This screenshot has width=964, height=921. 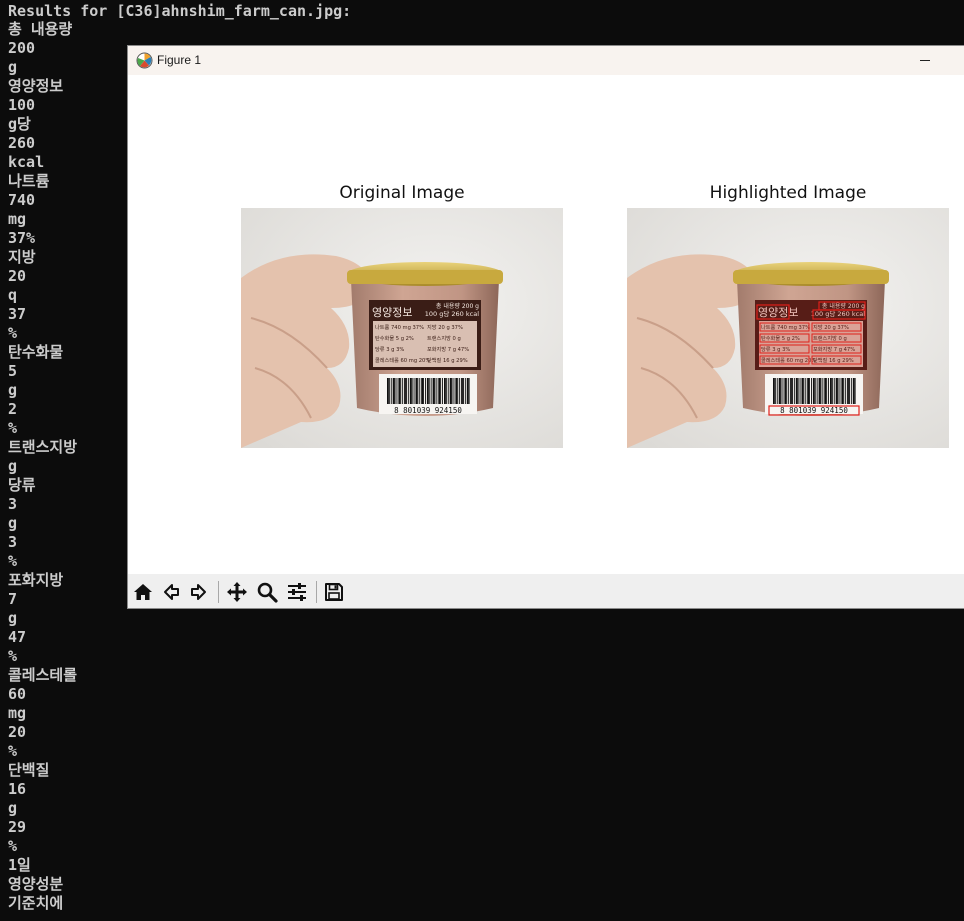 I want to click on label-total: 총 내용량 200 g, so click(x=457, y=306).